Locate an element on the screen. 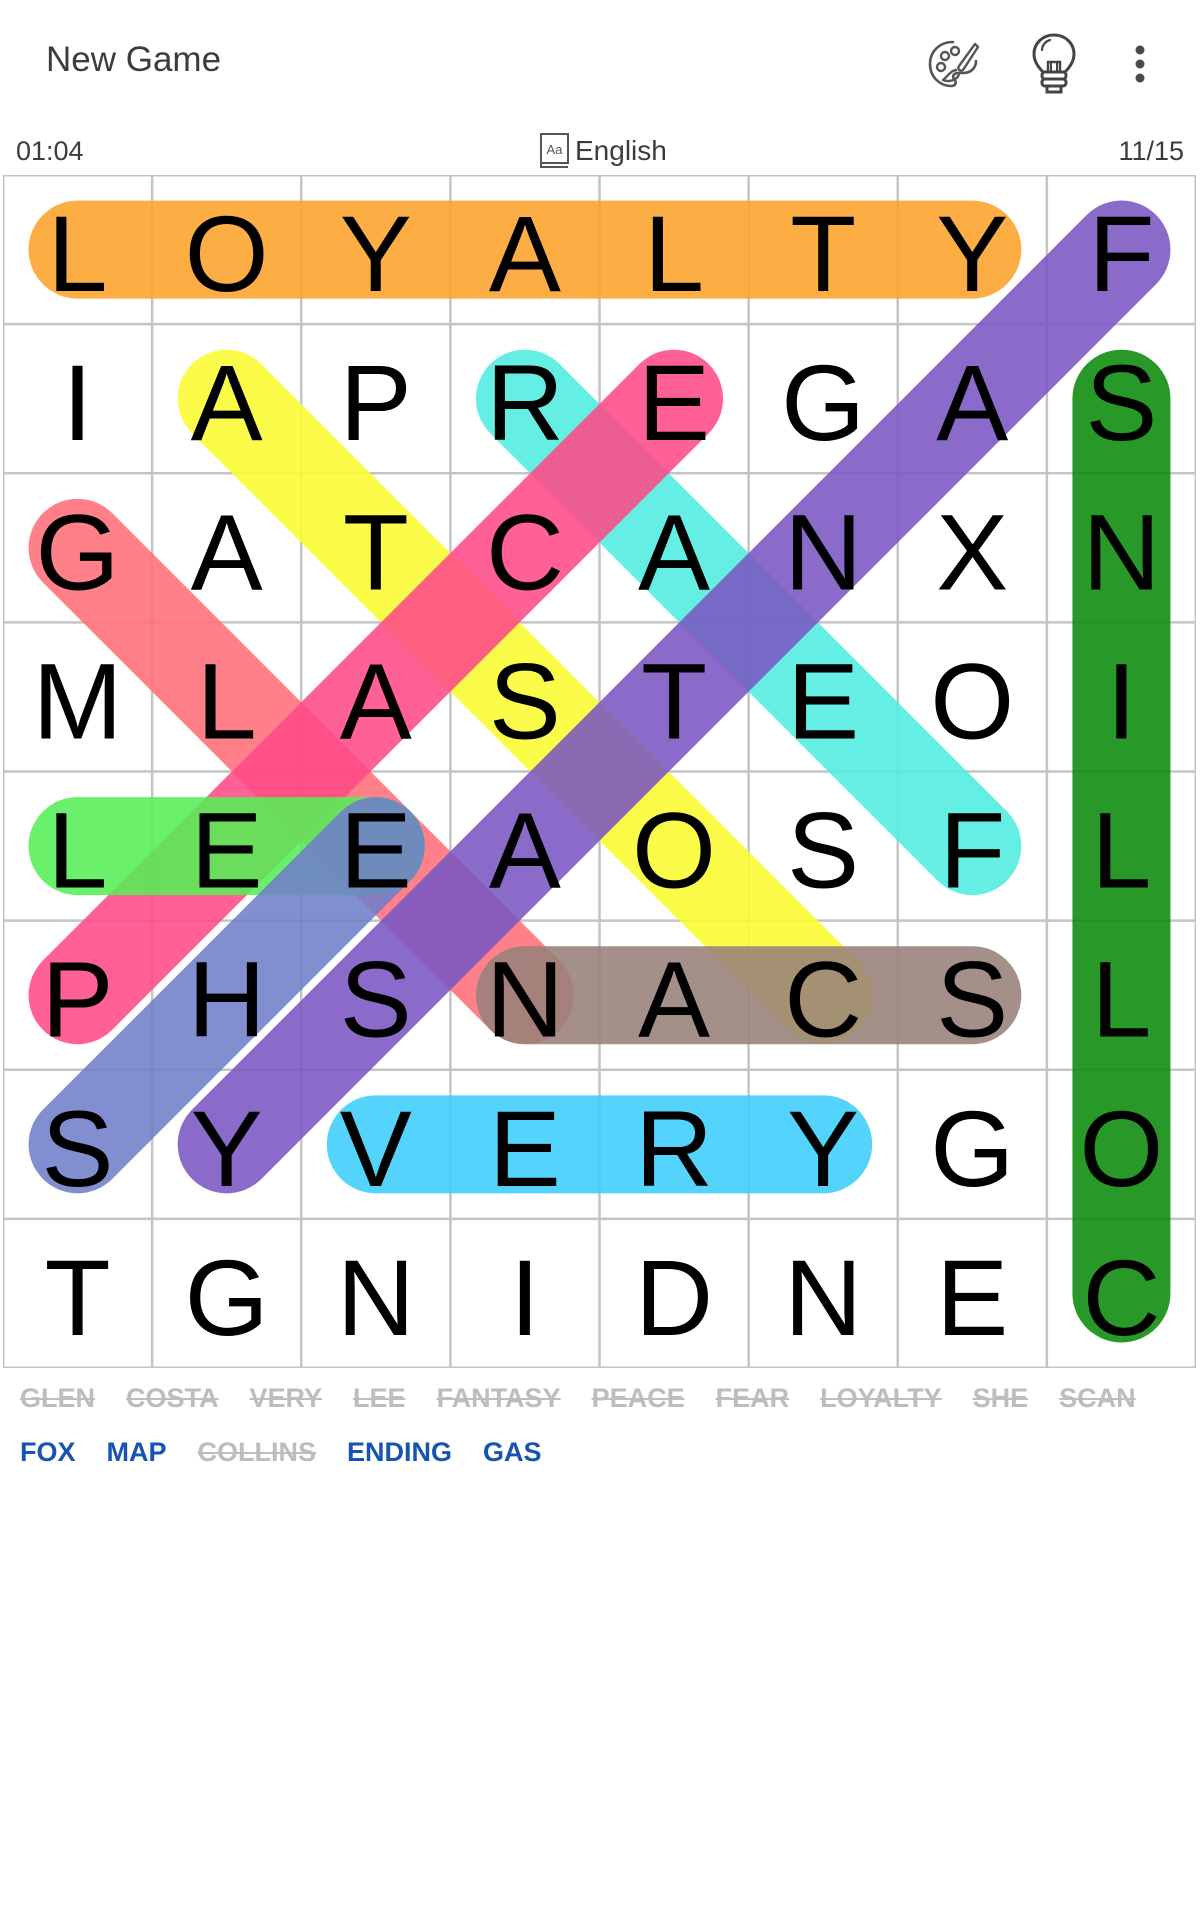 This screenshot has height=1920, width=1200. target-word-very: VERY is located at coordinates (286, 1398).